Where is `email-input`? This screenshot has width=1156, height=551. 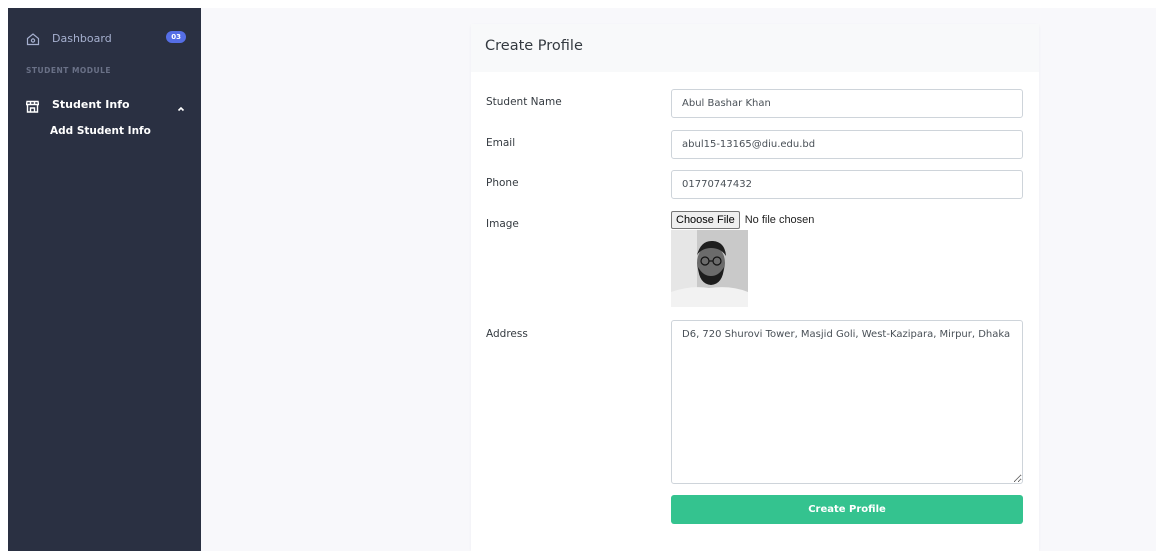
email-input is located at coordinates (847, 144).